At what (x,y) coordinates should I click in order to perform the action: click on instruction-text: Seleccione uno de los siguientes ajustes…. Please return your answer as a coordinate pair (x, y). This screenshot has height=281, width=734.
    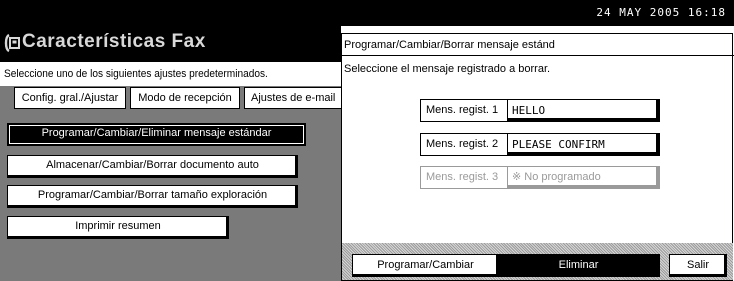
    Looking at the image, I should click on (136, 74).